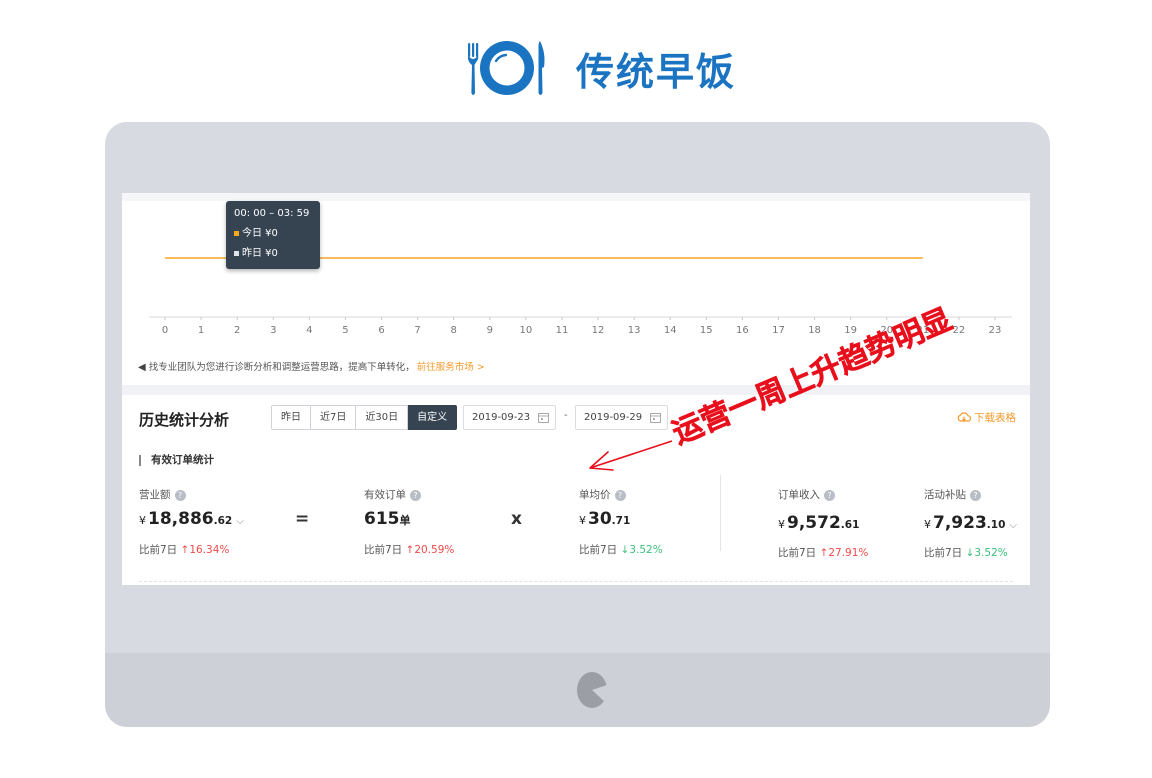 The image size is (1152, 778). Describe the element at coordinates (184, 550) in the screenshot. I see `revenue-compare: 比前7日 ↑16.34%` at that location.